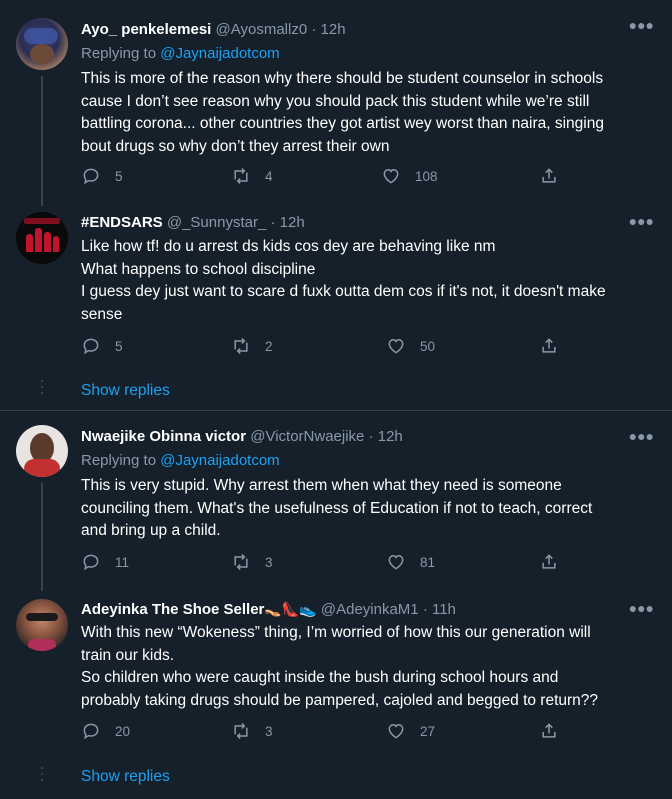  What do you see at coordinates (410, 346) in the screenshot?
I see `like-button: 50` at bounding box center [410, 346].